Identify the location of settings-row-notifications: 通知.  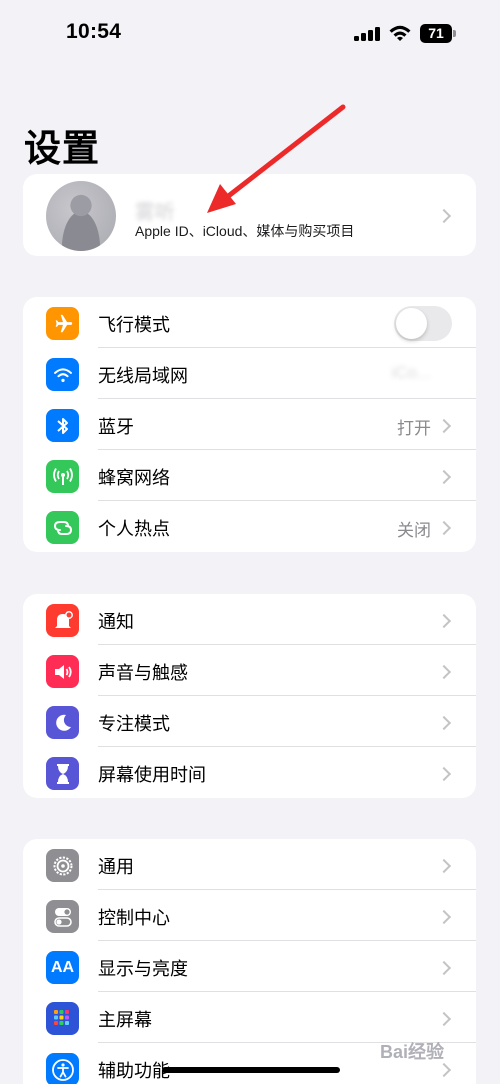
(249, 619).